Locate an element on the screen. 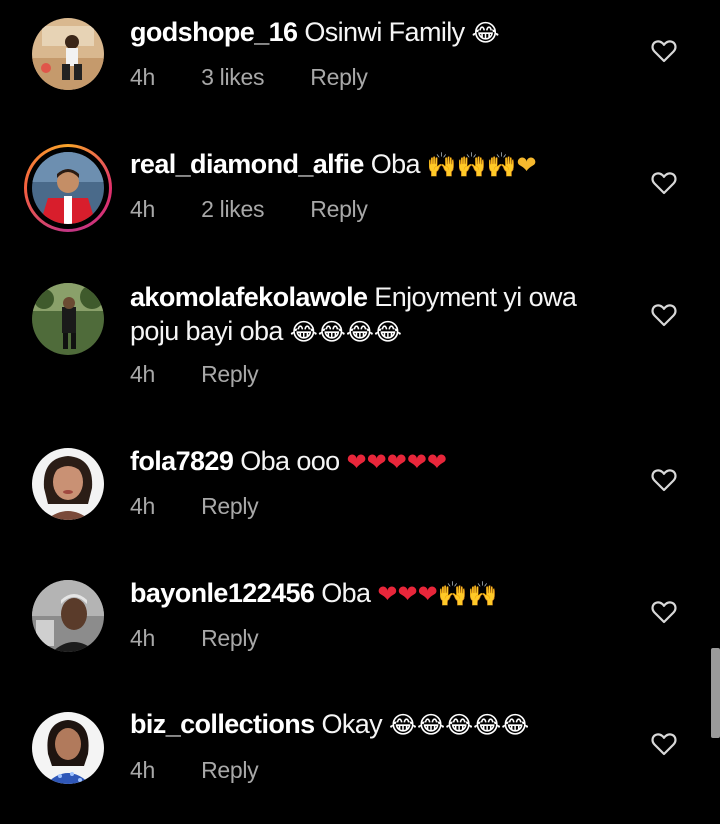 The width and height of the screenshot is (720, 824). comment-emoji: ❤❤❤🙌🙌 is located at coordinates (437, 594).